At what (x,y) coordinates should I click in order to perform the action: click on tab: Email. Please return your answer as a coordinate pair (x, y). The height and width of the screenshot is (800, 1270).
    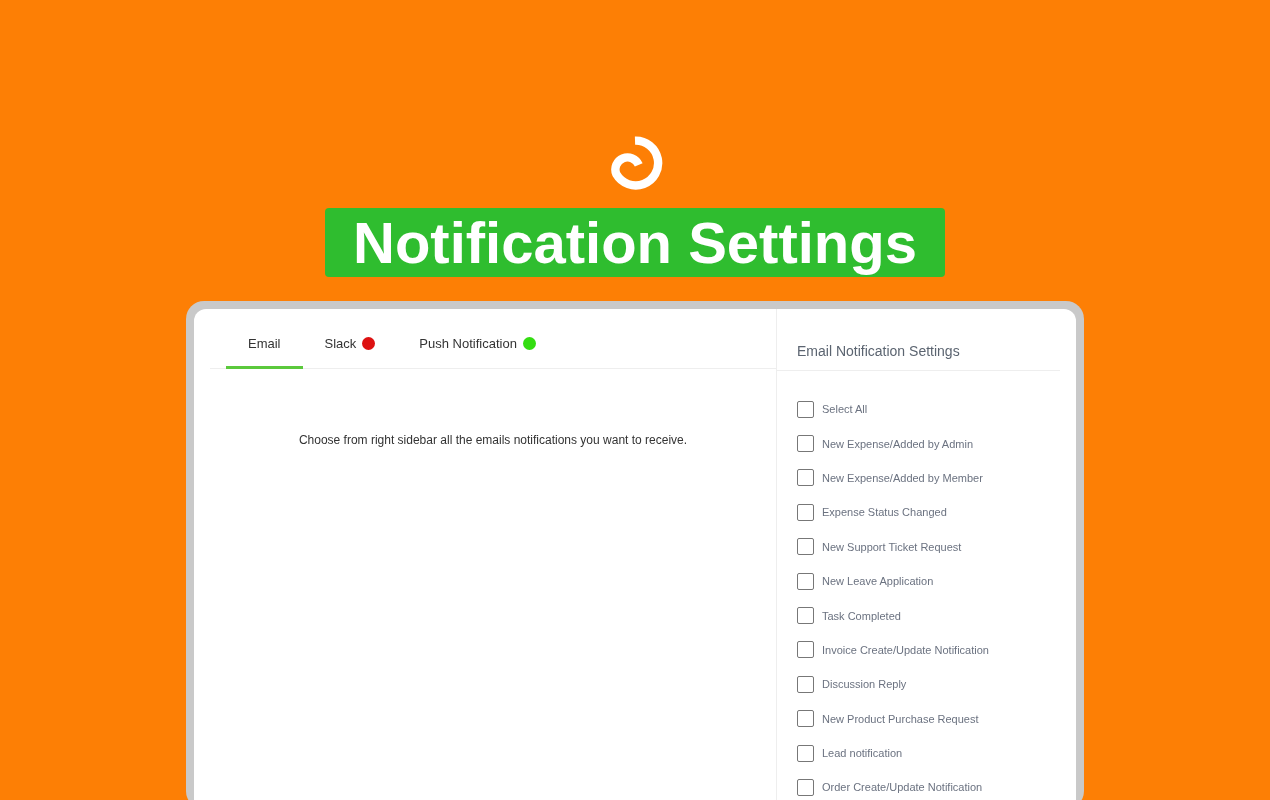
    Looking at the image, I should click on (264, 350).